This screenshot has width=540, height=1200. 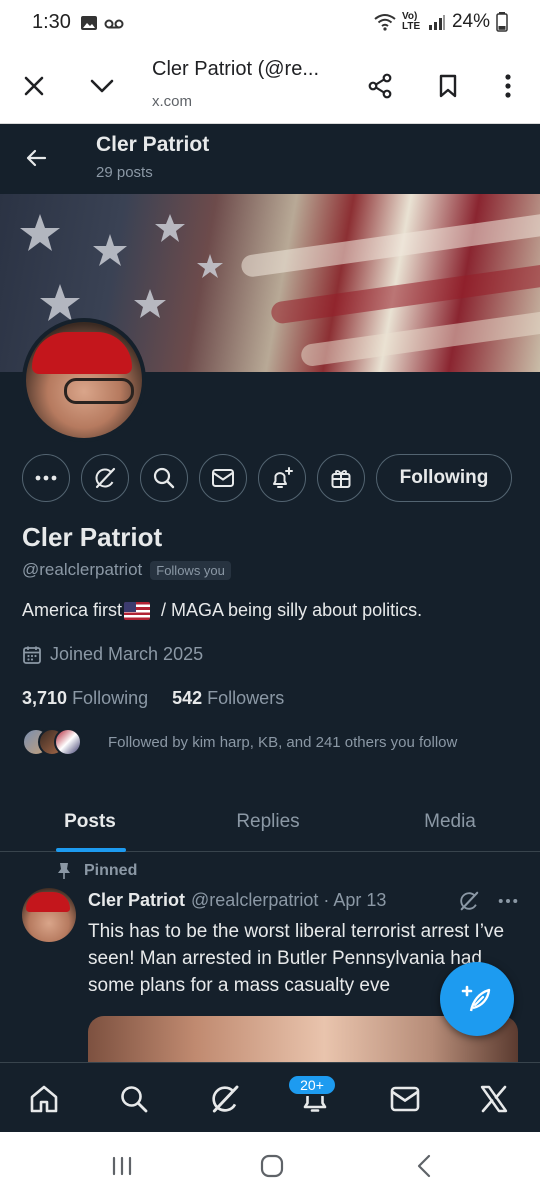 What do you see at coordinates (99, 391) in the screenshot?
I see `avatar-glasses` at bounding box center [99, 391].